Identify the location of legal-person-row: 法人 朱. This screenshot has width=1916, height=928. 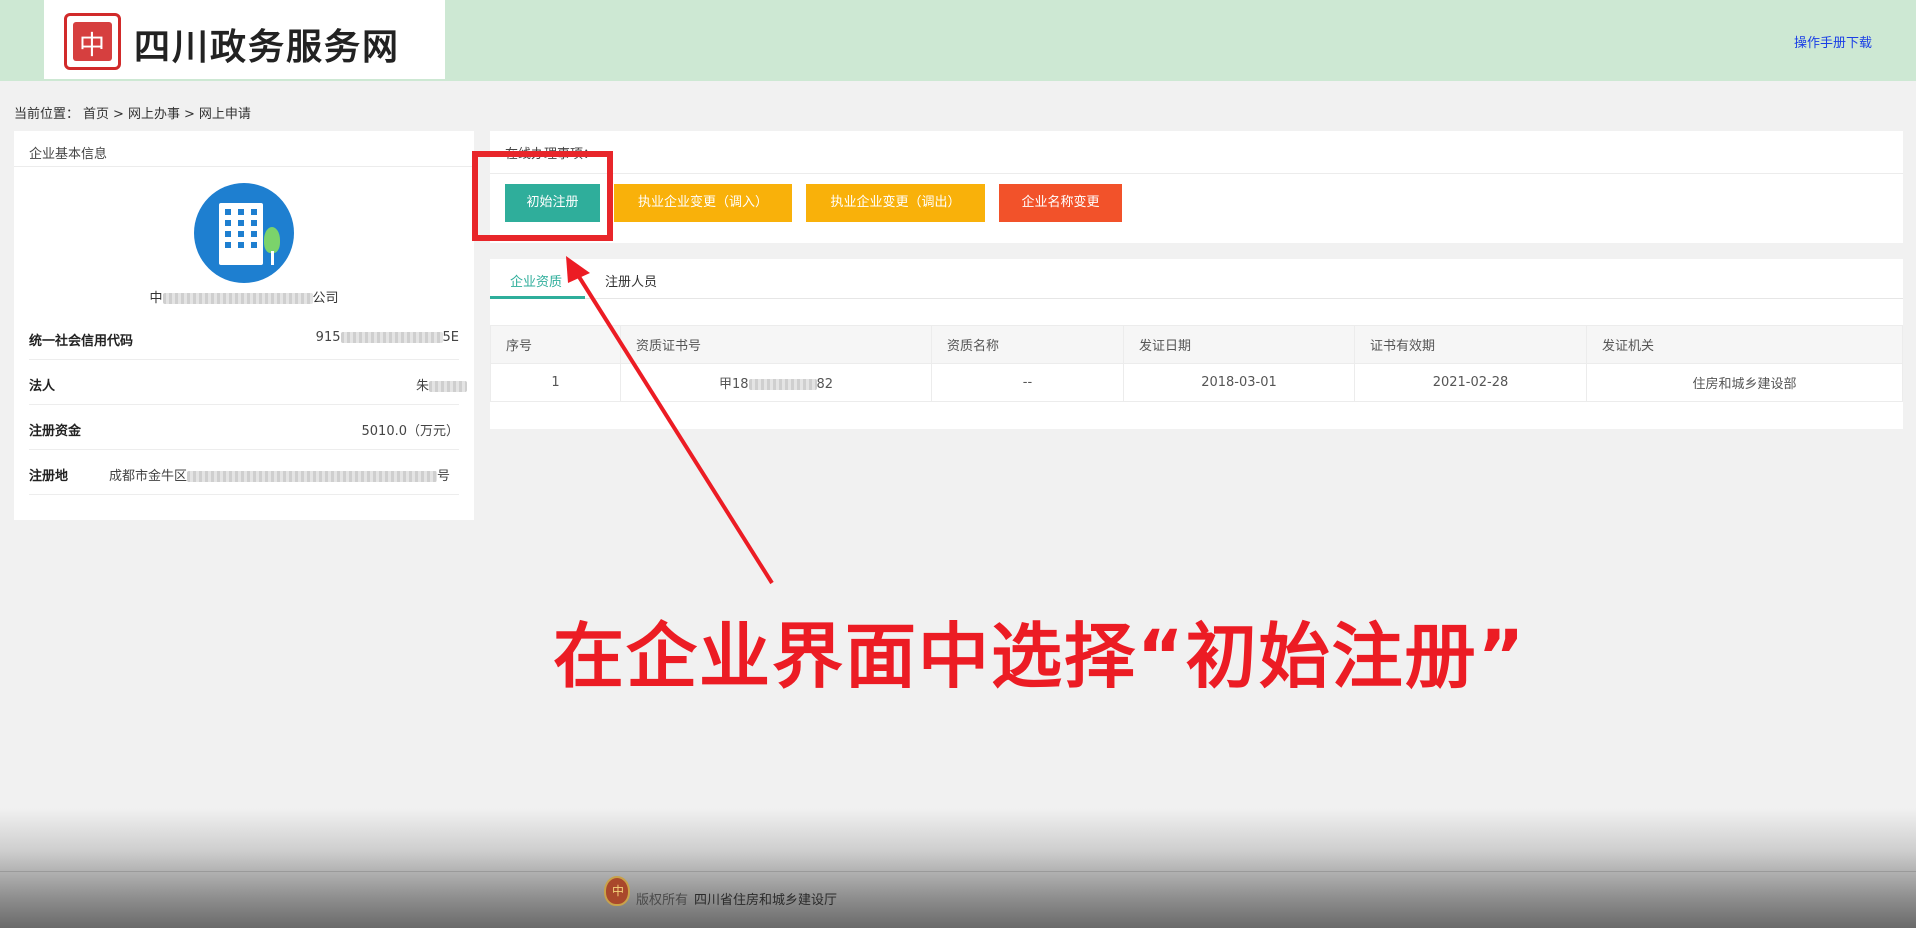
(248, 382).